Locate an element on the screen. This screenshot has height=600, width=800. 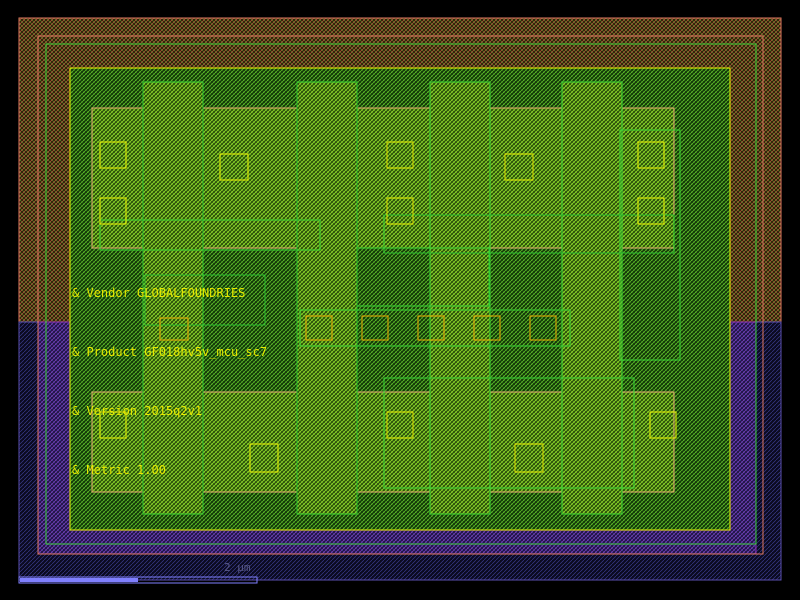
annotation-version: & Version 2015q2v1 is located at coordinates (137, 411).